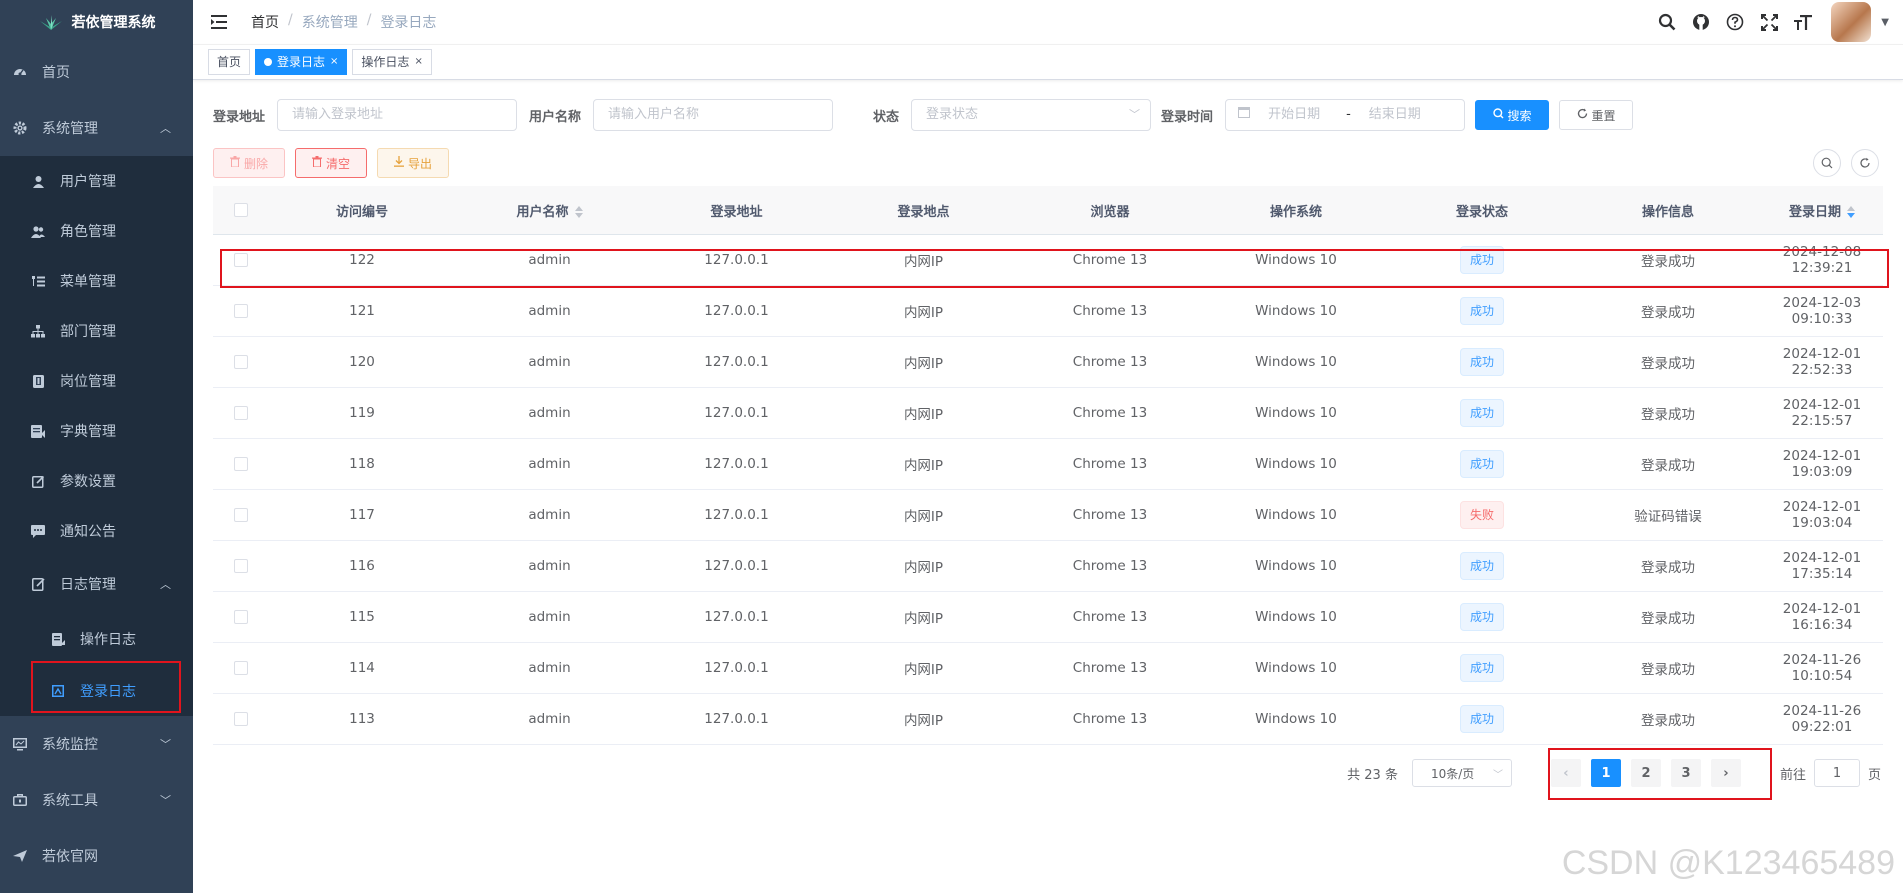 Image resolution: width=1903 pixels, height=893 pixels. I want to click on sidebar-item-label: 日志管理, so click(88, 585).